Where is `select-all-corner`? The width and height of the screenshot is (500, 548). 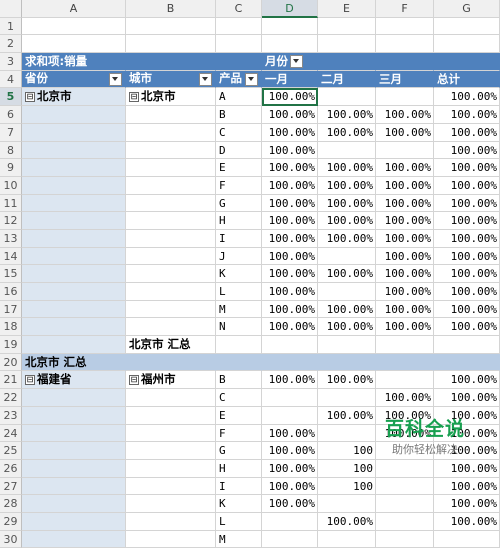 select-all-corner is located at coordinates (11, 9).